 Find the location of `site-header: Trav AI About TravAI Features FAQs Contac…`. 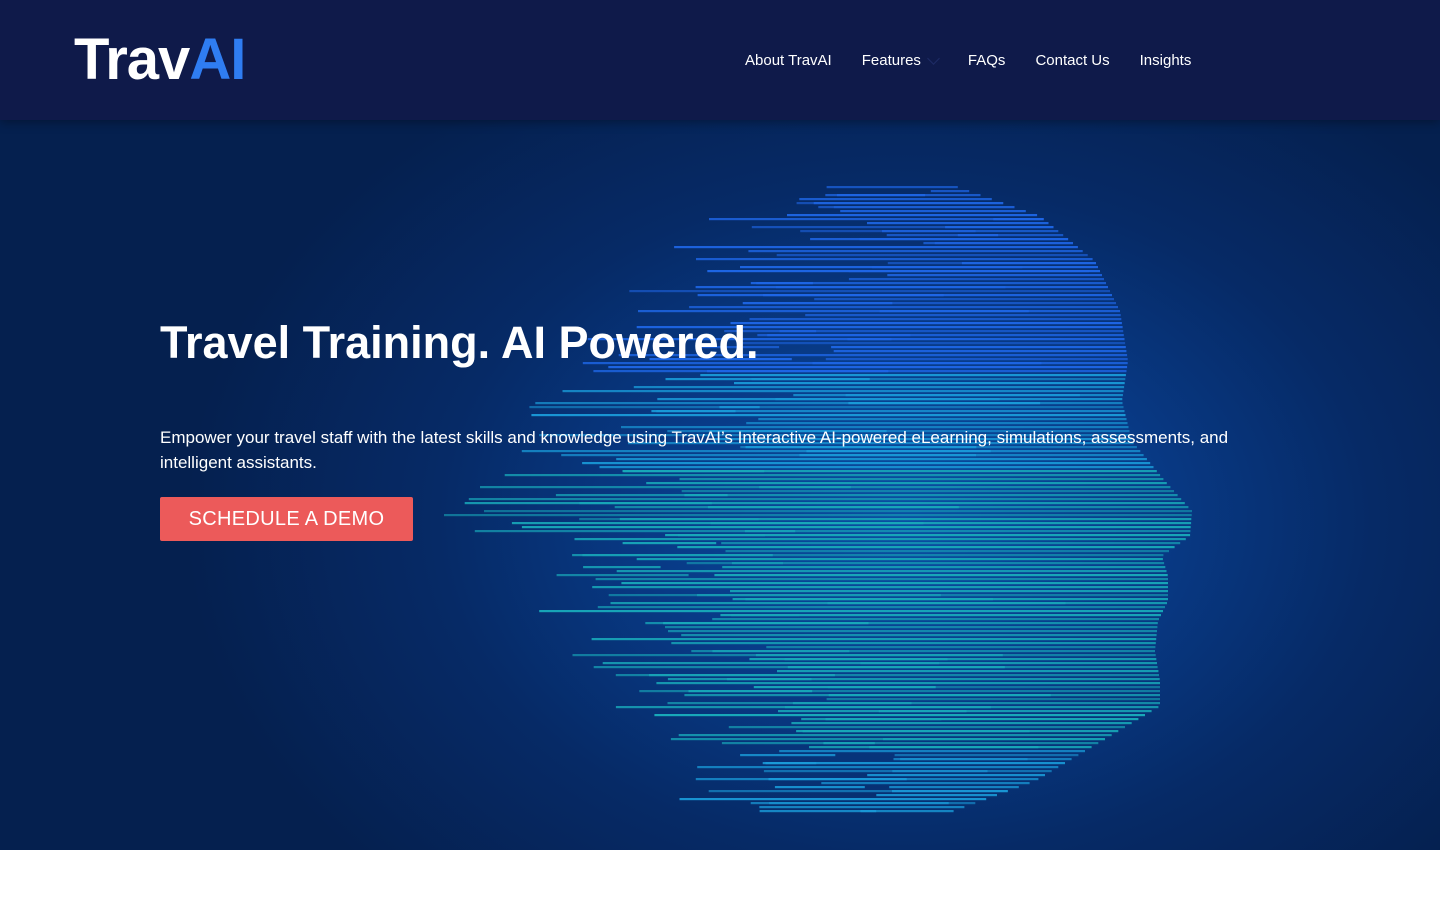

site-header: Trav AI About TravAI Features FAQs Contac… is located at coordinates (720, 60).